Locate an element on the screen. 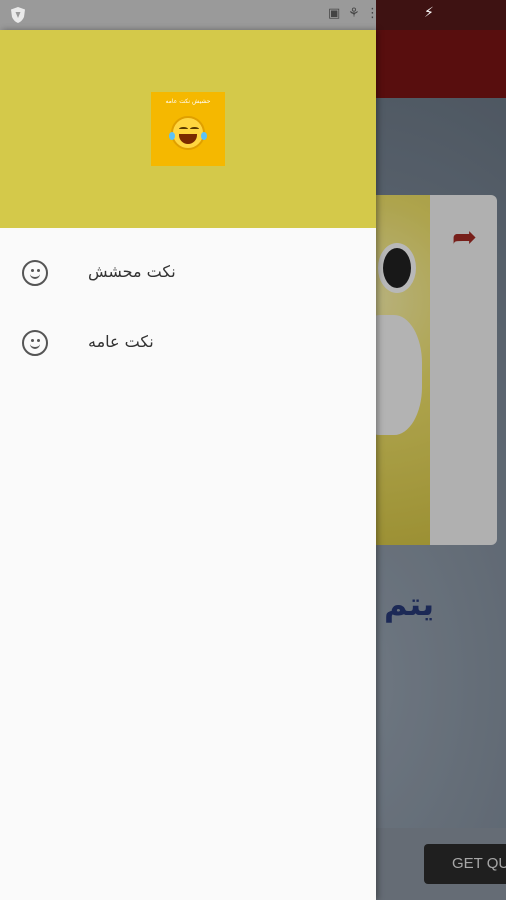 This screenshot has height=900, width=506. menu-item-general-jokes: نكت عامه is located at coordinates (188, 341).